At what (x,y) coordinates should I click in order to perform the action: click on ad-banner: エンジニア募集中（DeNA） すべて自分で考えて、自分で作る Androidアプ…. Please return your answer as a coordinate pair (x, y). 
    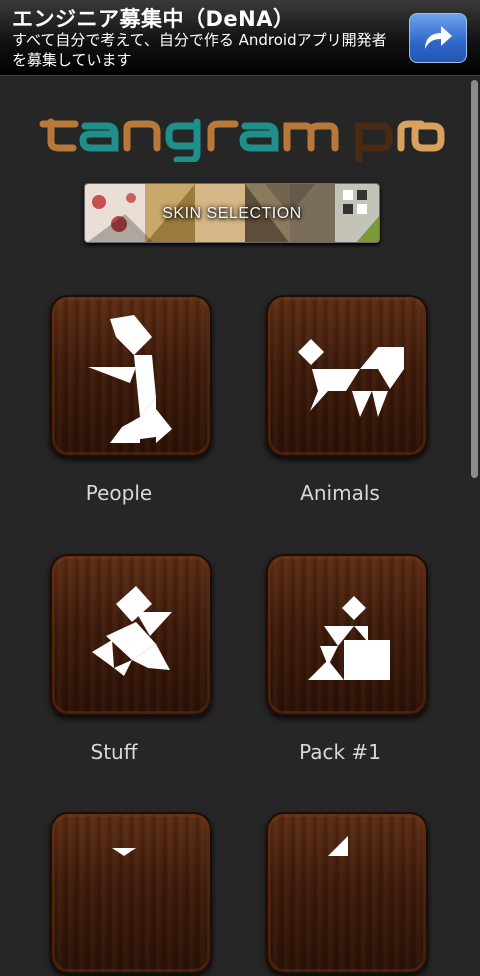
    Looking at the image, I should click on (240, 38).